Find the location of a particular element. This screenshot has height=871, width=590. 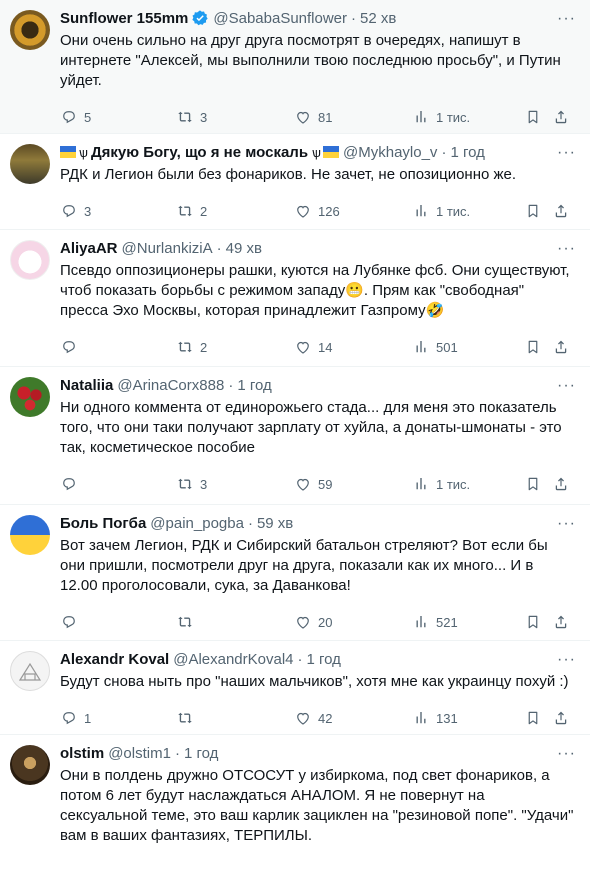

reply-button: 3 is located at coordinates (118, 211).